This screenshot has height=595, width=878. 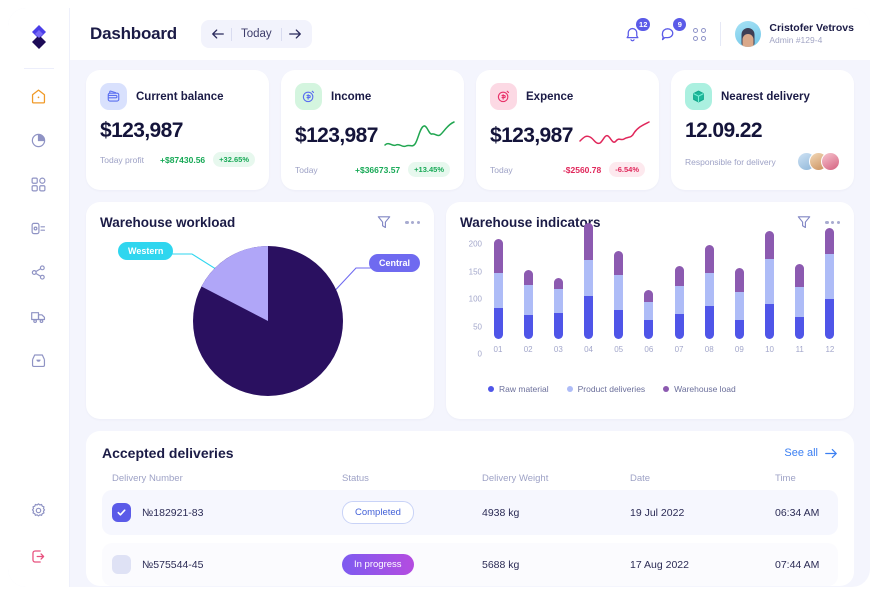 What do you see at coordinates (218, 34) in the screenshot?
I see `prev-day-button` at bounding box center [218, 34].